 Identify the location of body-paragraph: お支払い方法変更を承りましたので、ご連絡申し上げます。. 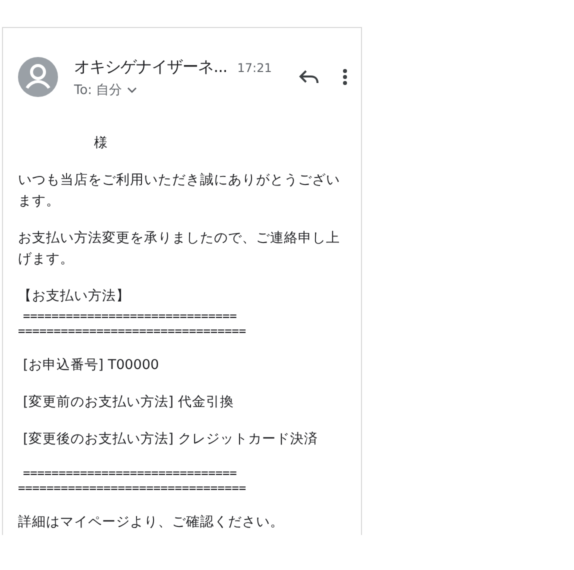
(179, 249).